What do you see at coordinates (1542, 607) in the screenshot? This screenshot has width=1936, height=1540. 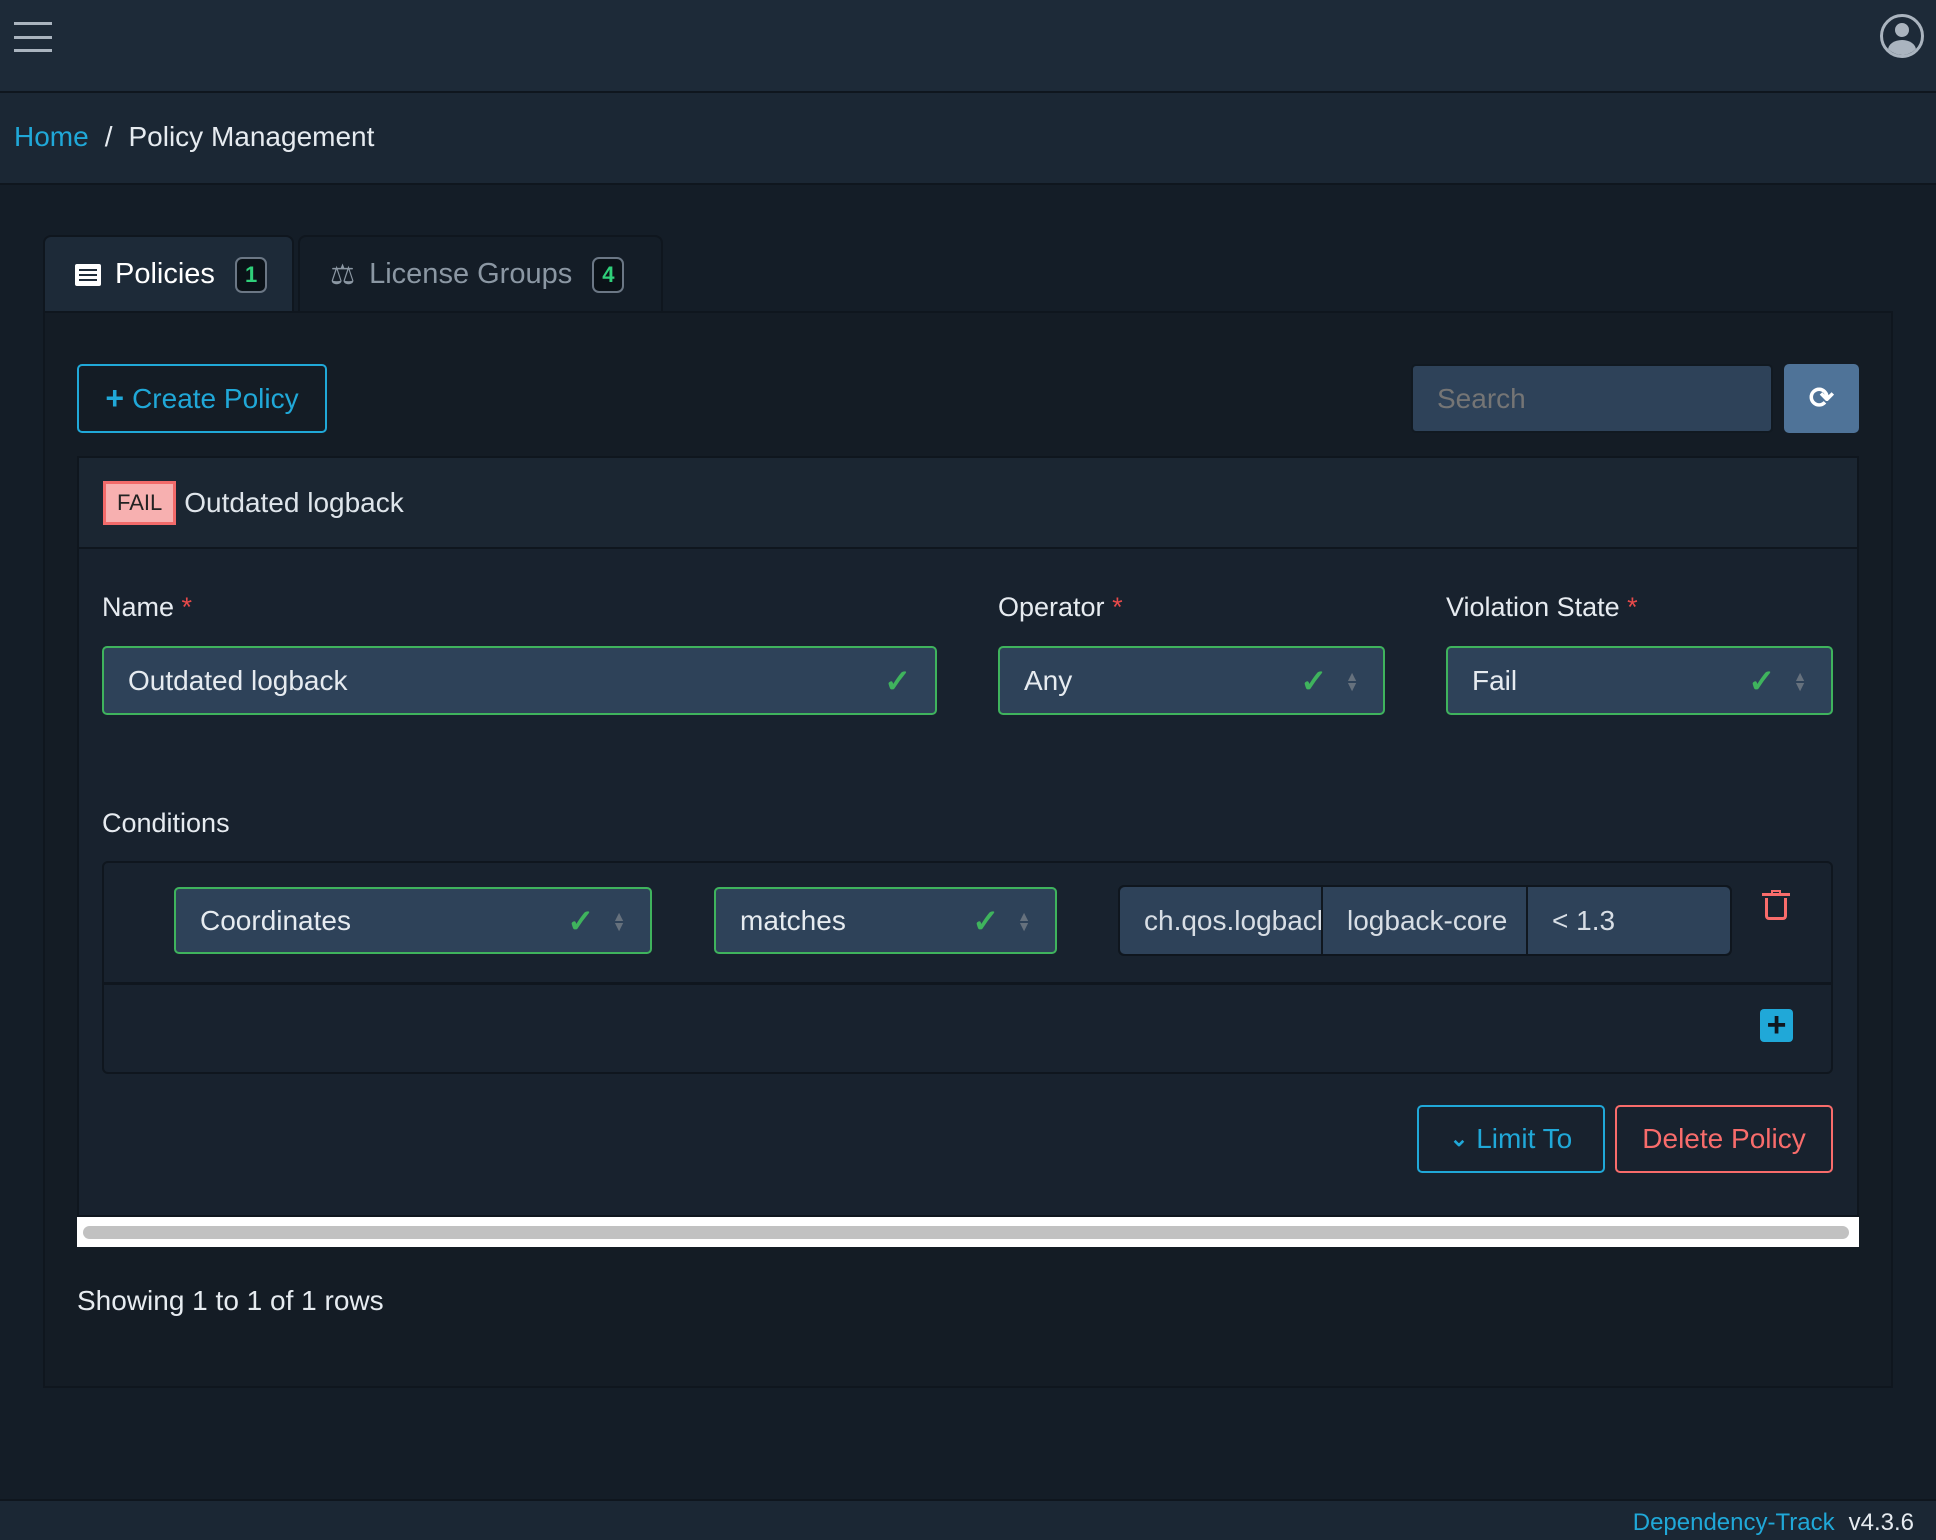 I see `violation-state-label: Violation State *` at bounding box center [1542, 607].